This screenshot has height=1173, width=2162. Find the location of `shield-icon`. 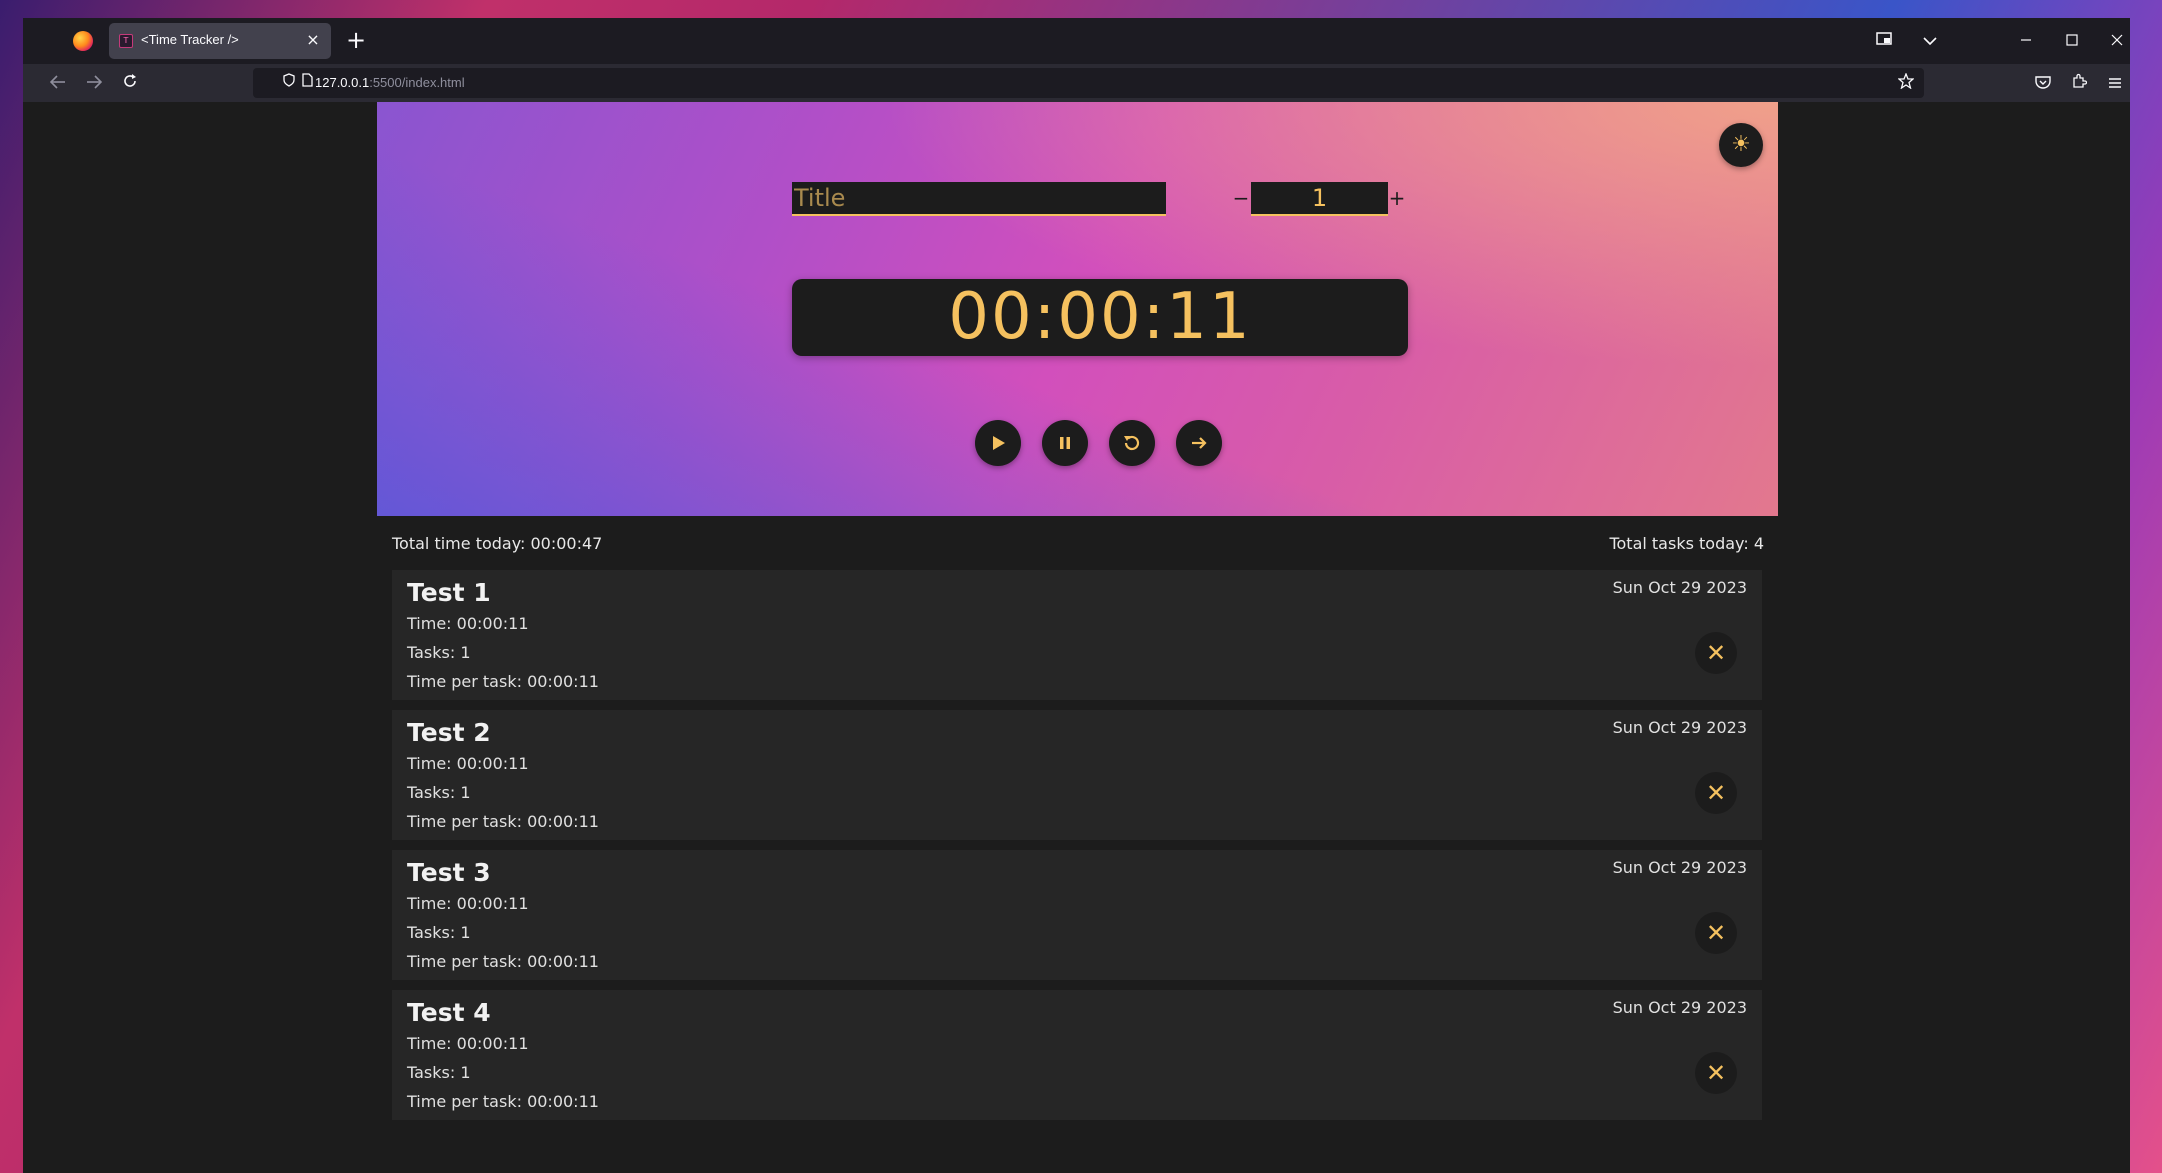

shield-icon is located at coordinates (289, 83).